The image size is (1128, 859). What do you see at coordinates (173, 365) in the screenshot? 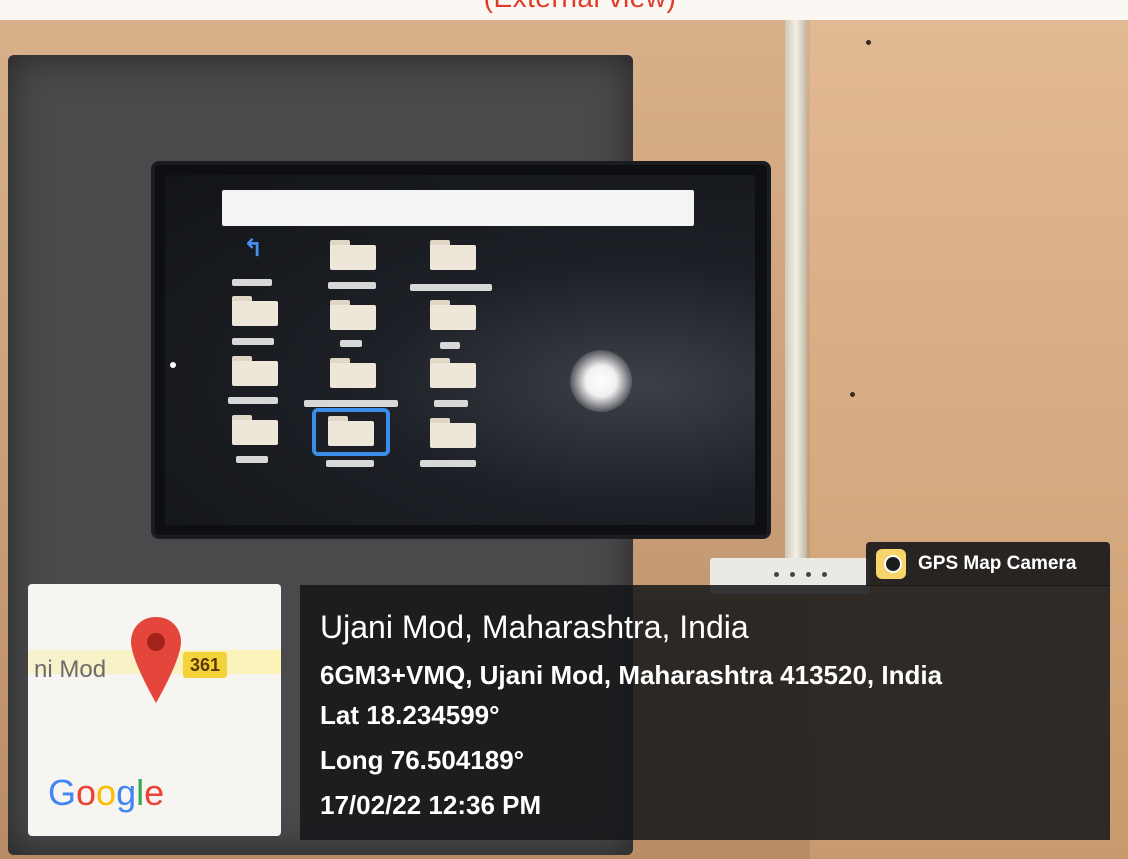
I see `tv-dot` at bounding box center [173, 365].